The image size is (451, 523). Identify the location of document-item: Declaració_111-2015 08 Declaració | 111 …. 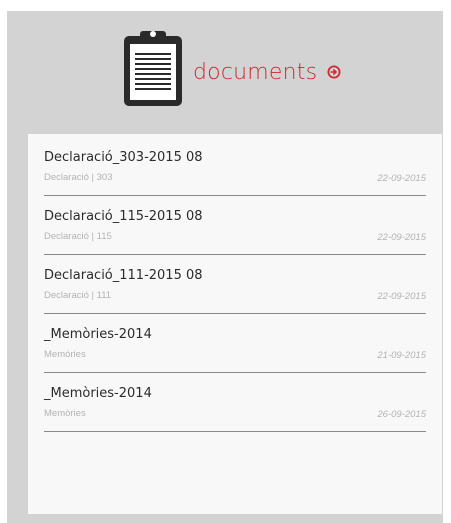
(235, 295).